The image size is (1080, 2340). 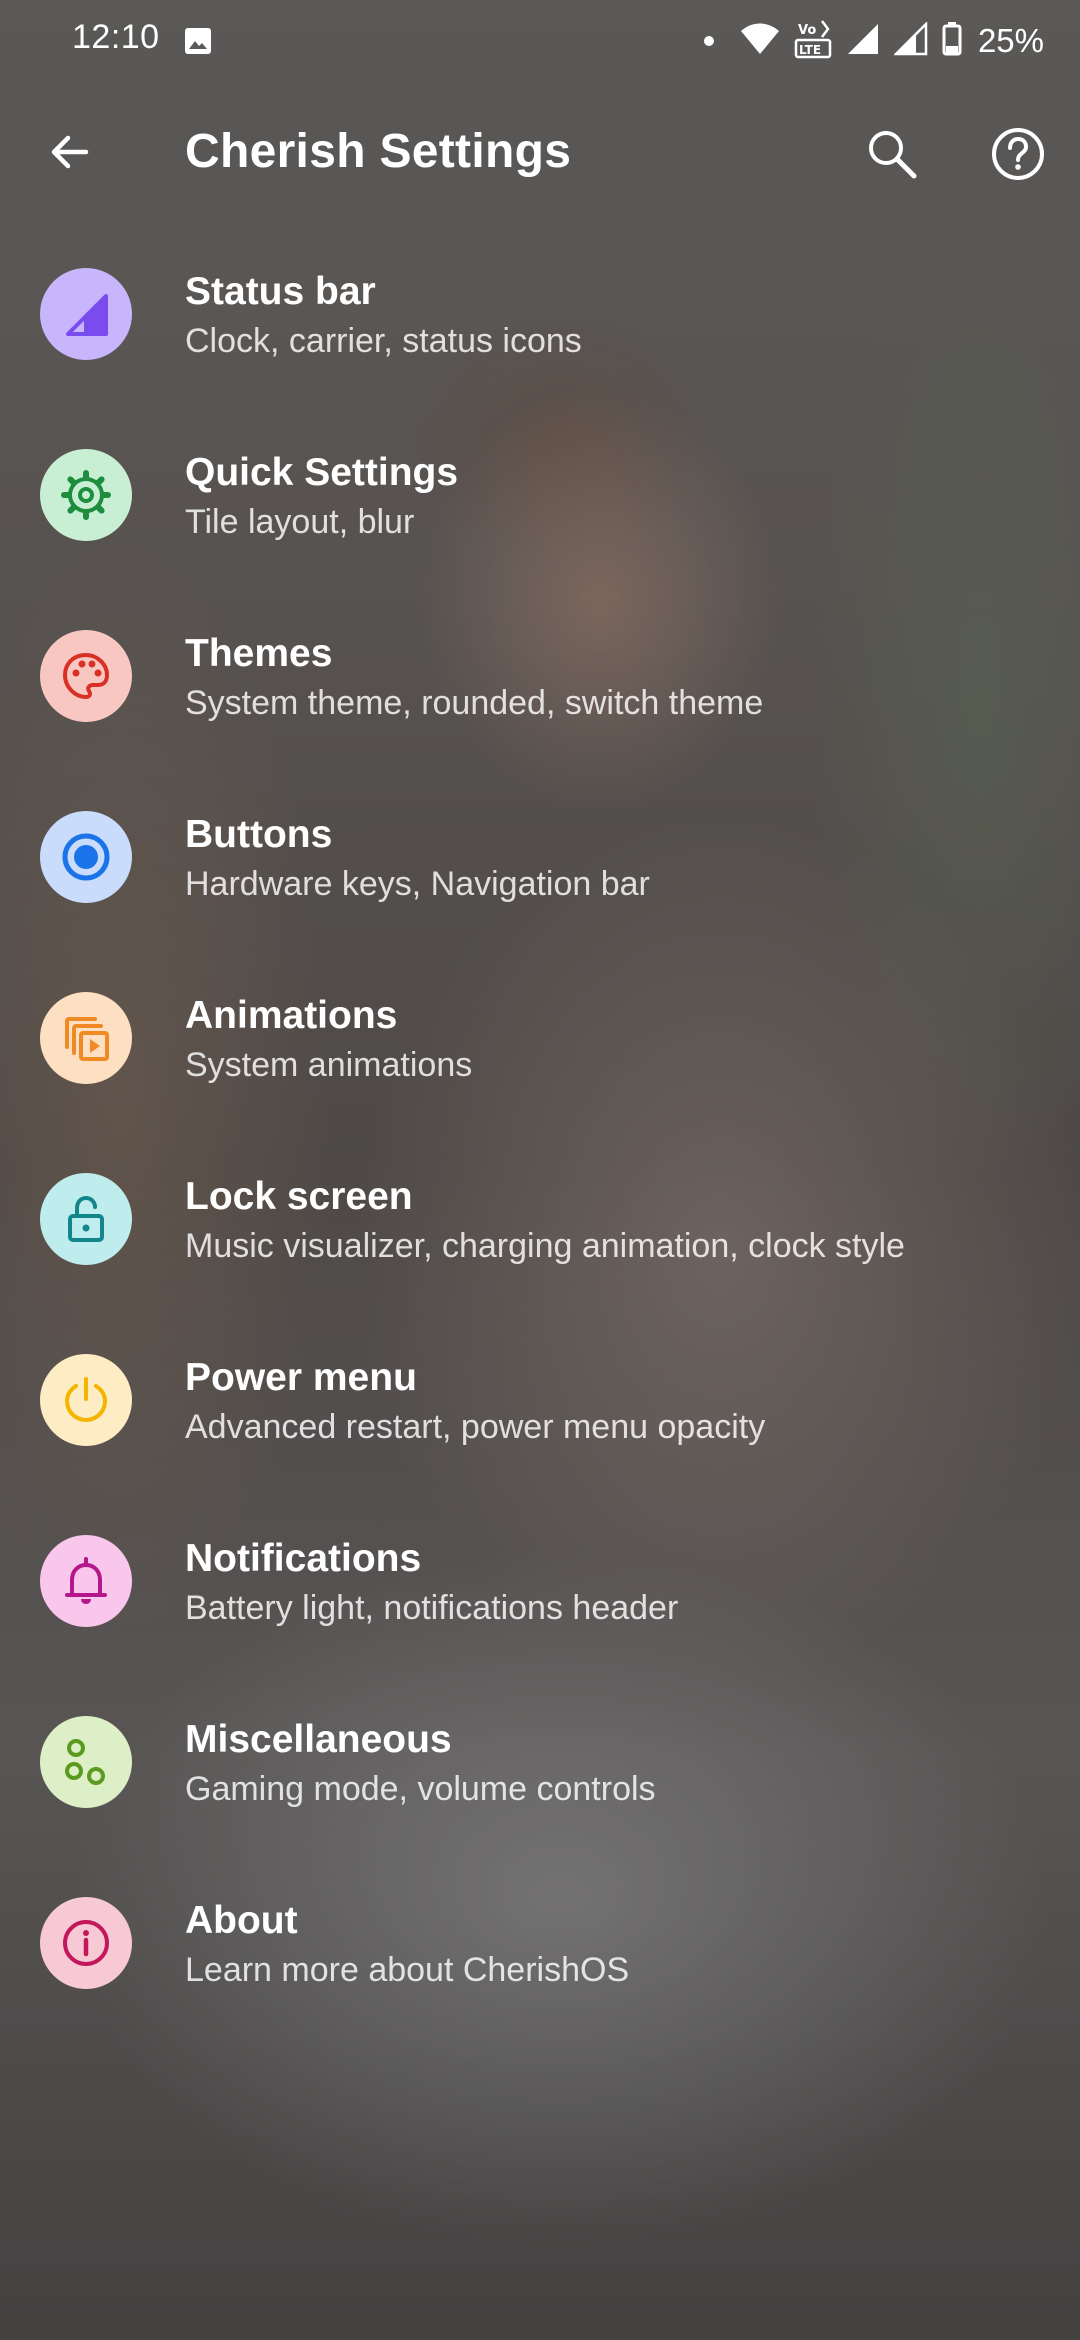 I want to click on setting-title: Themes, so click(x=259, y=653).